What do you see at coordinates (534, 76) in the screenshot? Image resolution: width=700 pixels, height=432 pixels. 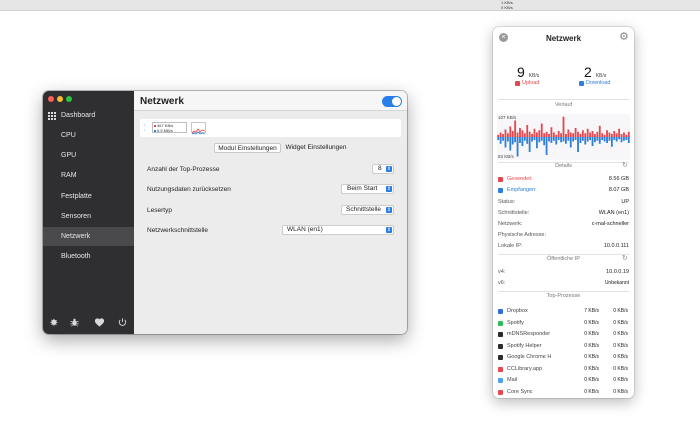 I see `upload-unit: KB/s` at bounding box center [534, 76].